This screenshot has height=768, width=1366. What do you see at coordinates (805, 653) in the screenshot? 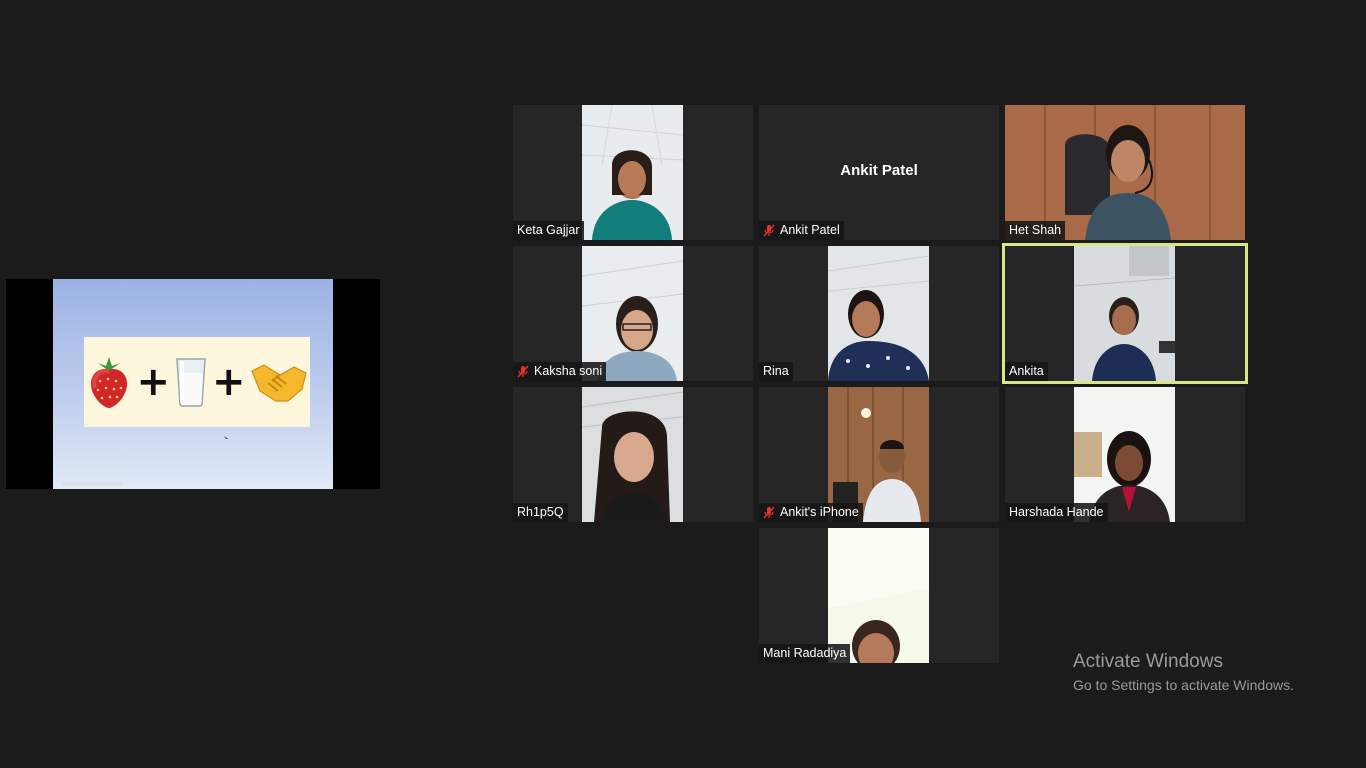
I see `participant-name-label: Mani Radadiya` at bounding box center [805, 653].